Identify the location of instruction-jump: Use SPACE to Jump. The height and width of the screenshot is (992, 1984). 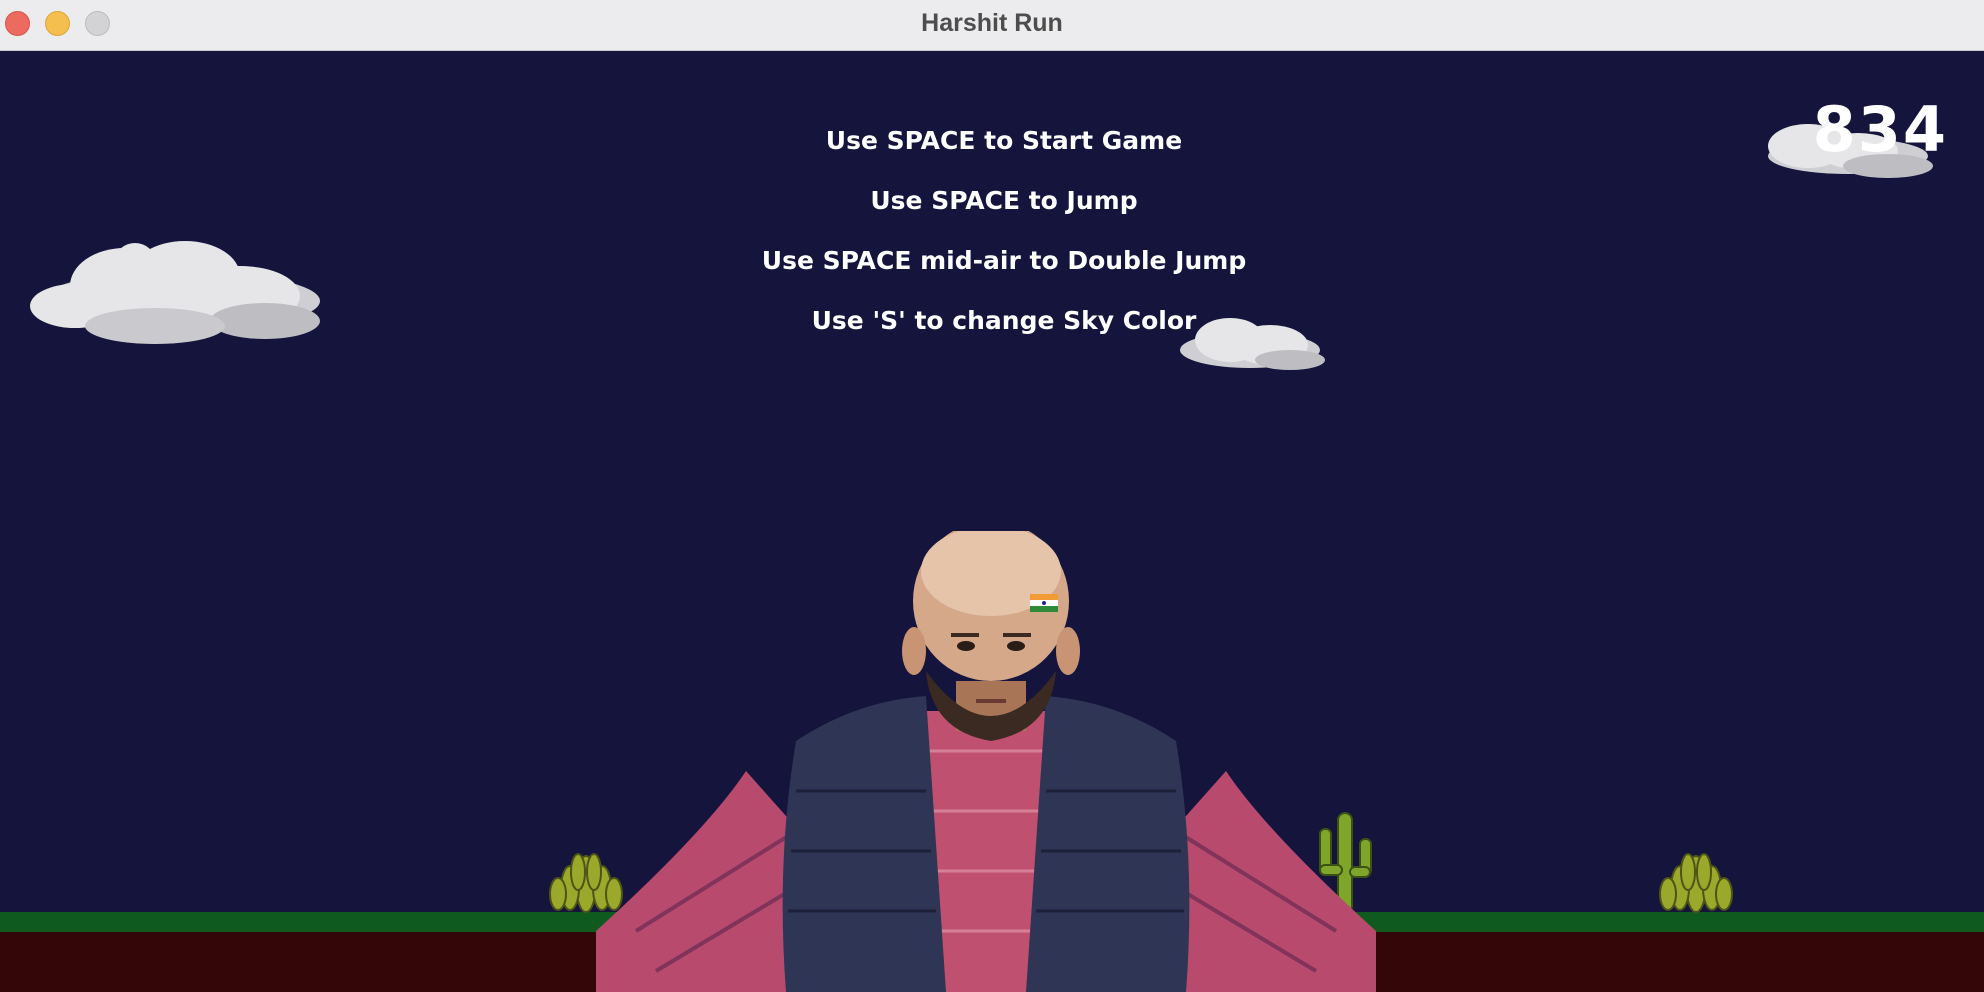
(1004, 200).